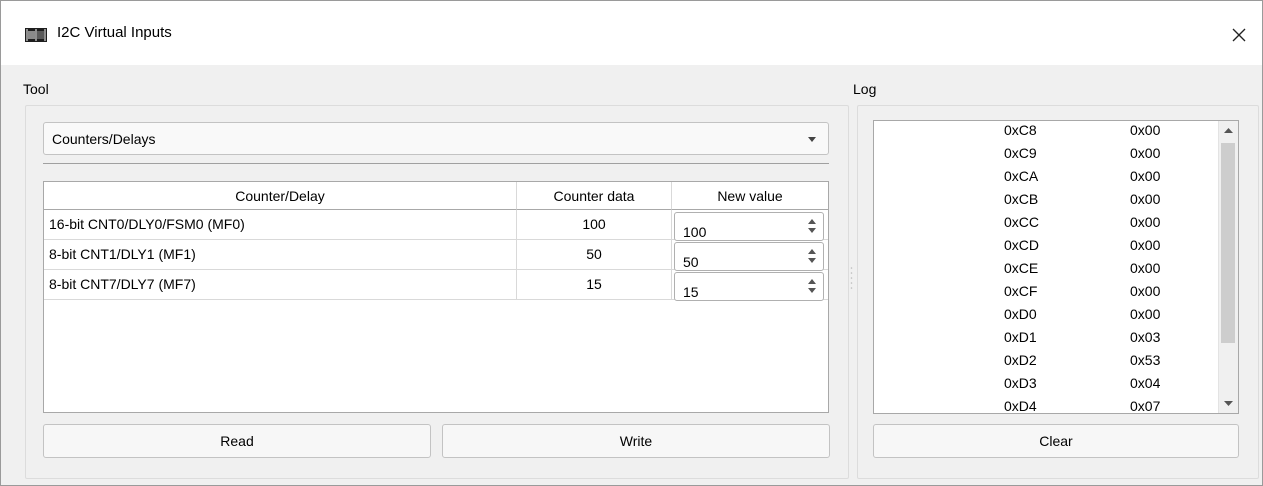 Image resolution: width=1263 pixels, height=486 pixels. I want to click on scroll-down-icon, so click(1228, 403).